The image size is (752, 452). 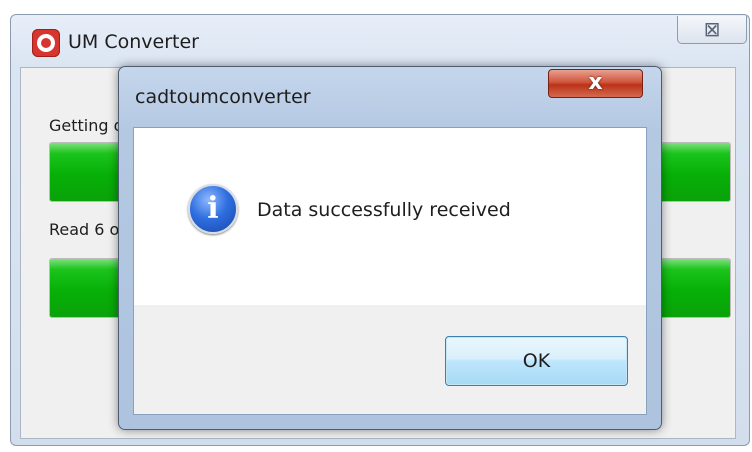 I want to click on um-converter-app-icon, so click(x=46, y=43).